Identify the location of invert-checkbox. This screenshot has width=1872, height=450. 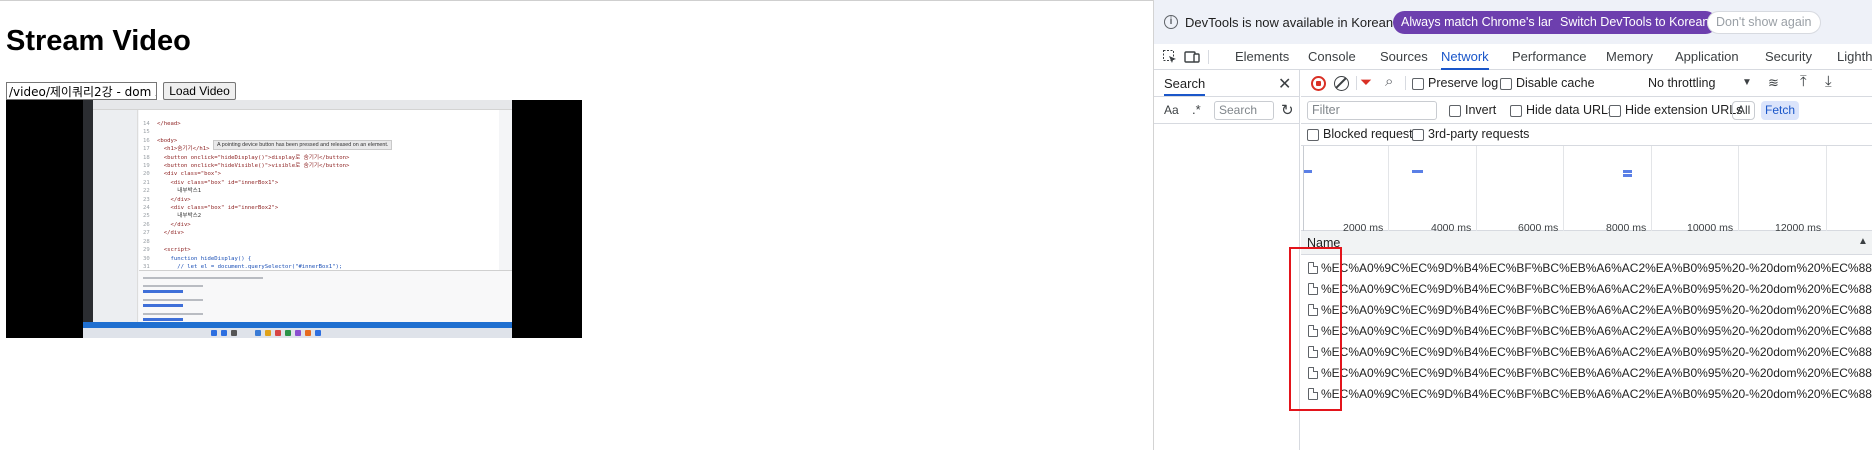
(1455, 111).